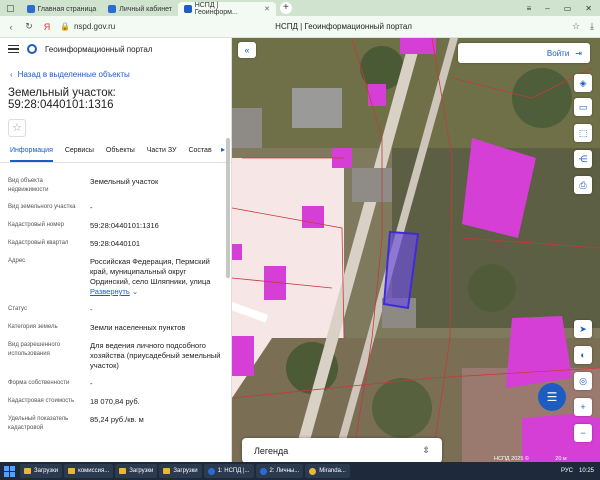  I want to click on refresh-icon: ↻, so click(29, 26).